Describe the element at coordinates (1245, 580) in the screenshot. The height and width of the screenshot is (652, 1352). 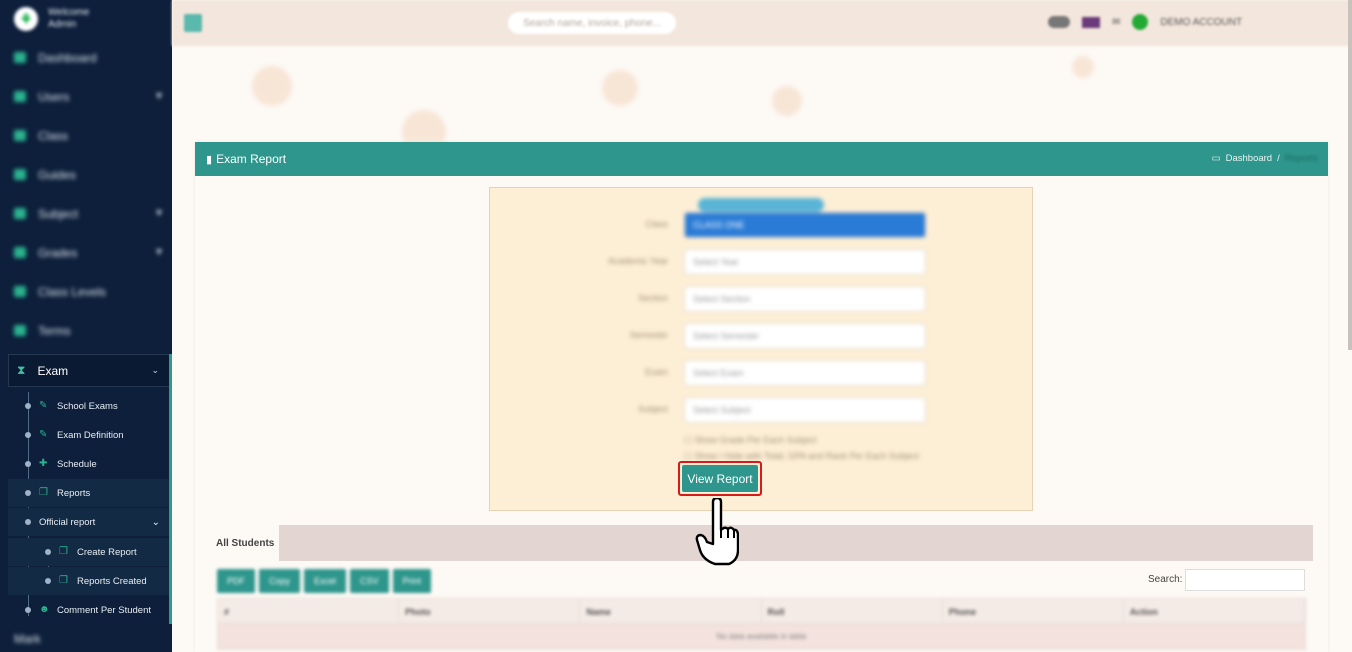
I see `table-search-input` at that location.